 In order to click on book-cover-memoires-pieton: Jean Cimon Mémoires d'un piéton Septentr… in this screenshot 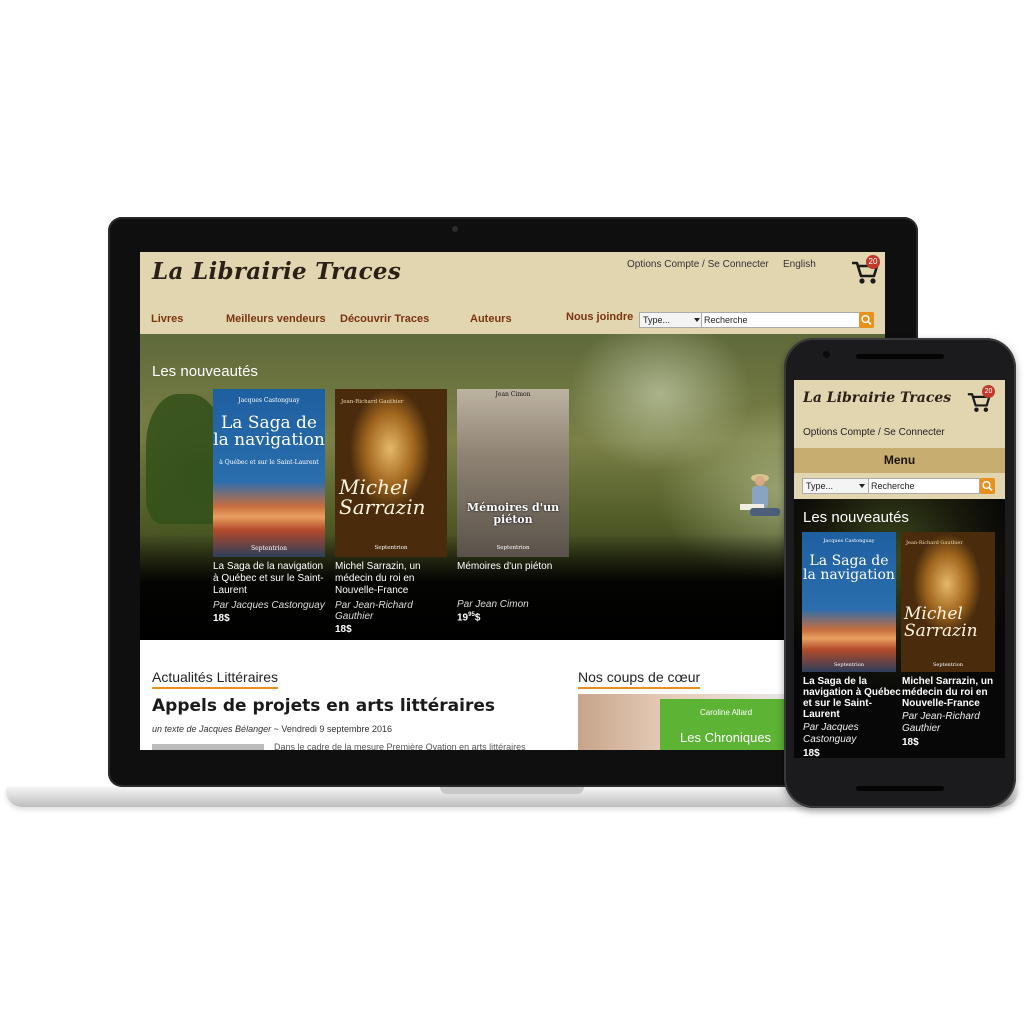, I will do `click(513, 473)`.